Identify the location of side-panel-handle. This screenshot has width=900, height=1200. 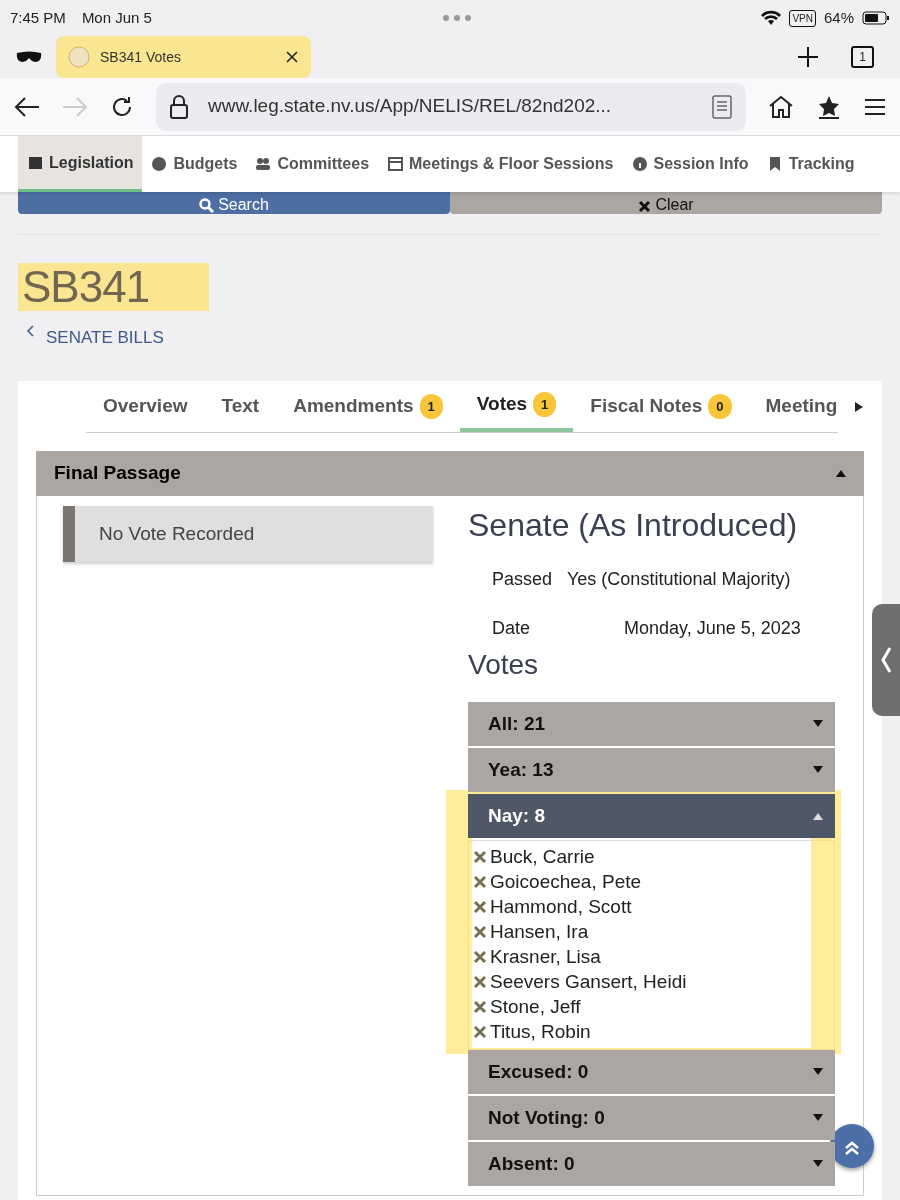
(886, 660).